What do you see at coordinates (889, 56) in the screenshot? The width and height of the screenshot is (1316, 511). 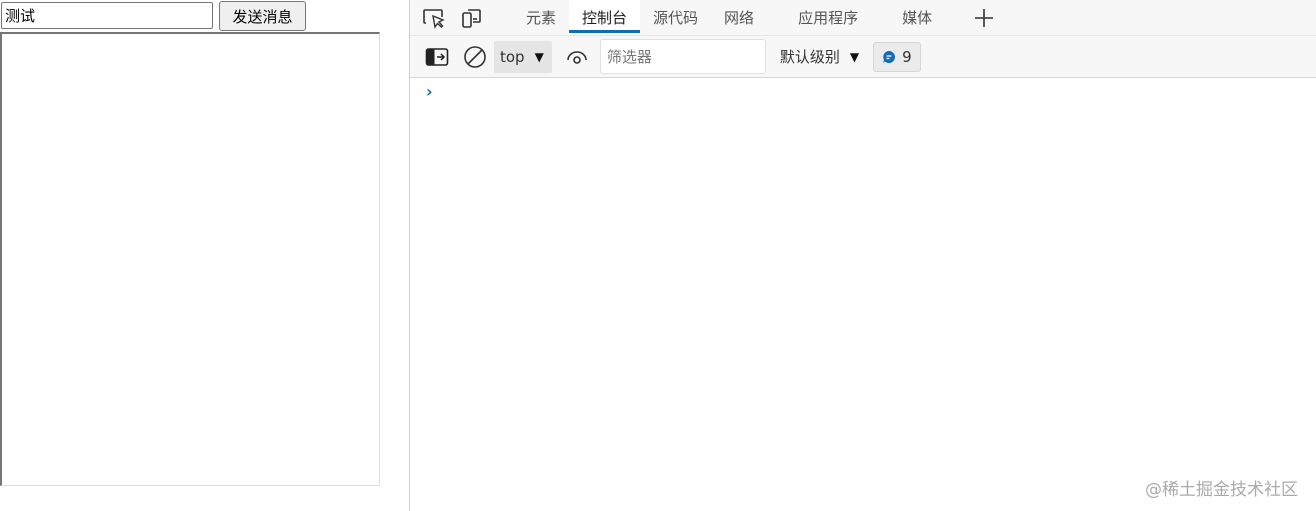 I see `message-bubble-icon` at bounding box center [889, 56].